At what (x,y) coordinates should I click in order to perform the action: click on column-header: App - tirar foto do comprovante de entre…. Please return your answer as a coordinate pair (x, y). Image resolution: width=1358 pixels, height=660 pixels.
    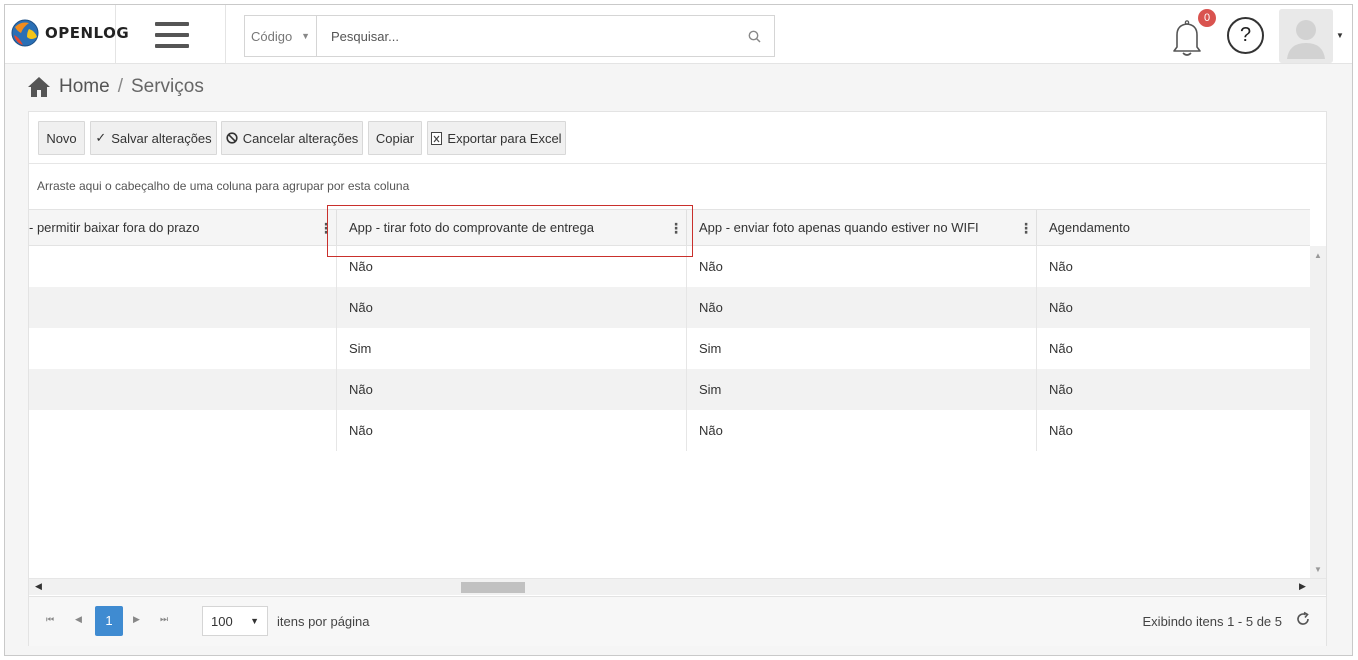
    Looking at the image, I should click on (512, 227).